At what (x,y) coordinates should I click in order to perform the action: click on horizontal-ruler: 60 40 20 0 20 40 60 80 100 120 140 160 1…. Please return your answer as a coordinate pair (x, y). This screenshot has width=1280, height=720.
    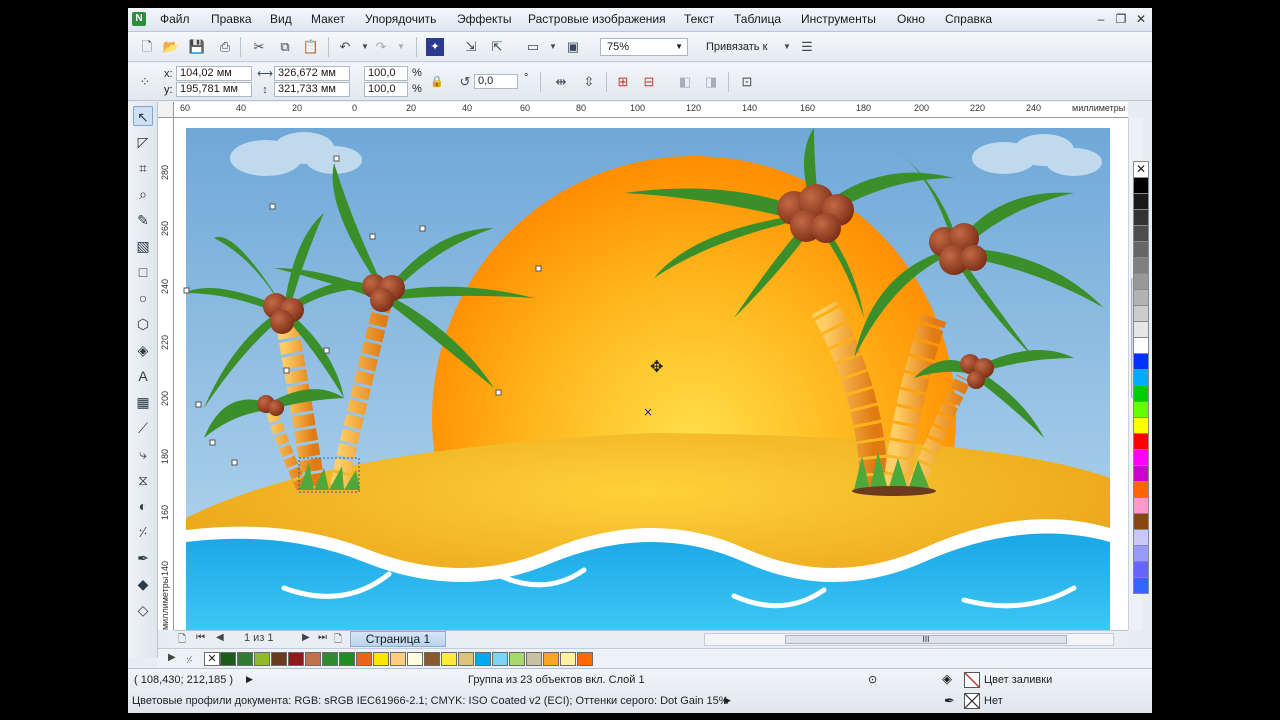
    Looking at the image, I should click on (651, 110).